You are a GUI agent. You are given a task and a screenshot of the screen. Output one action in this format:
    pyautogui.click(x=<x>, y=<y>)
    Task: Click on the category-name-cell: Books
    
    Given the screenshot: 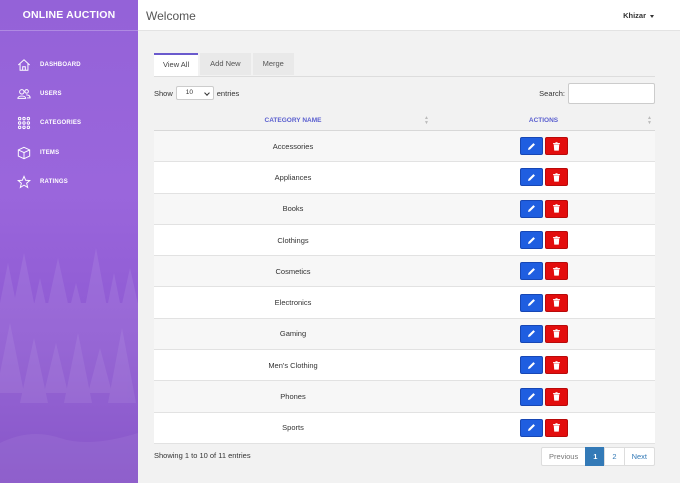 What is the action you would take?
    pyautogui.click(x=293, y=209)
    